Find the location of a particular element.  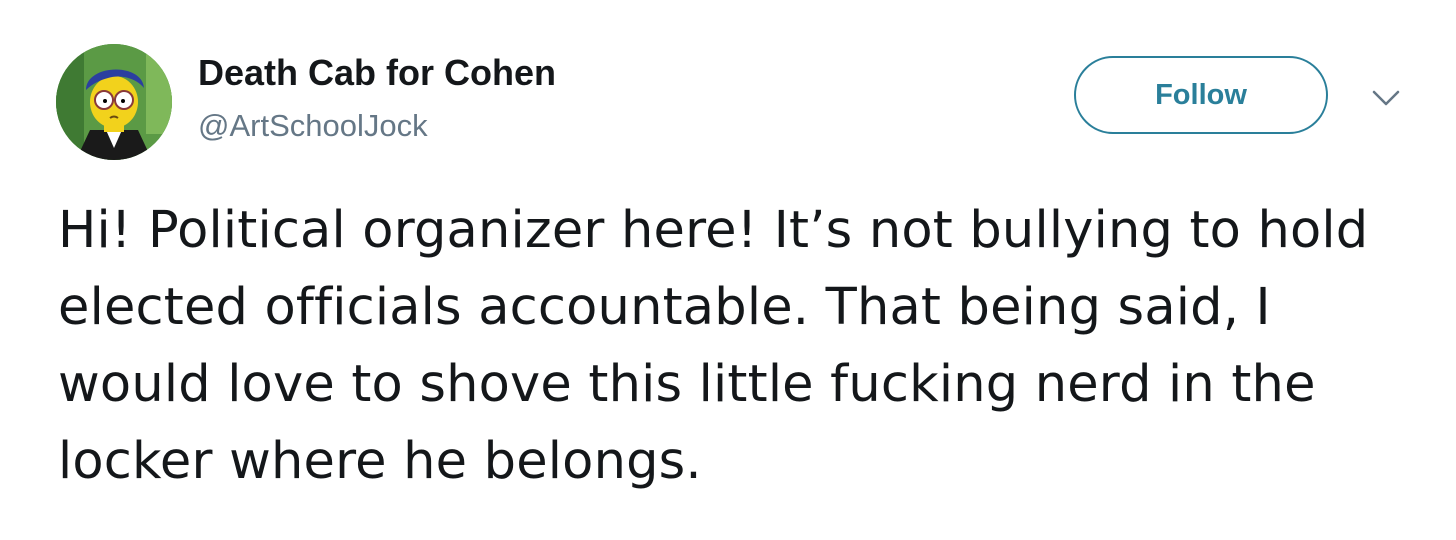

display-name: Death Cab for Cohen is located at coordinates (377, 73).